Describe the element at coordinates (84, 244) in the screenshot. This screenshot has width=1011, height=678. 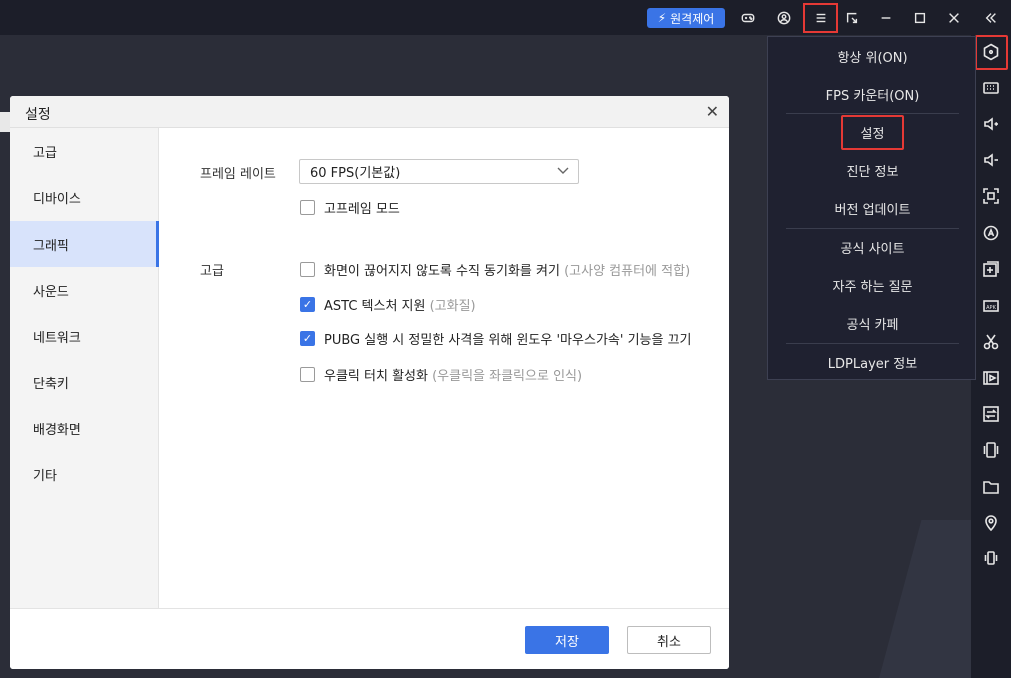
I see `nav-item-graphics: 그래픽` at that location.